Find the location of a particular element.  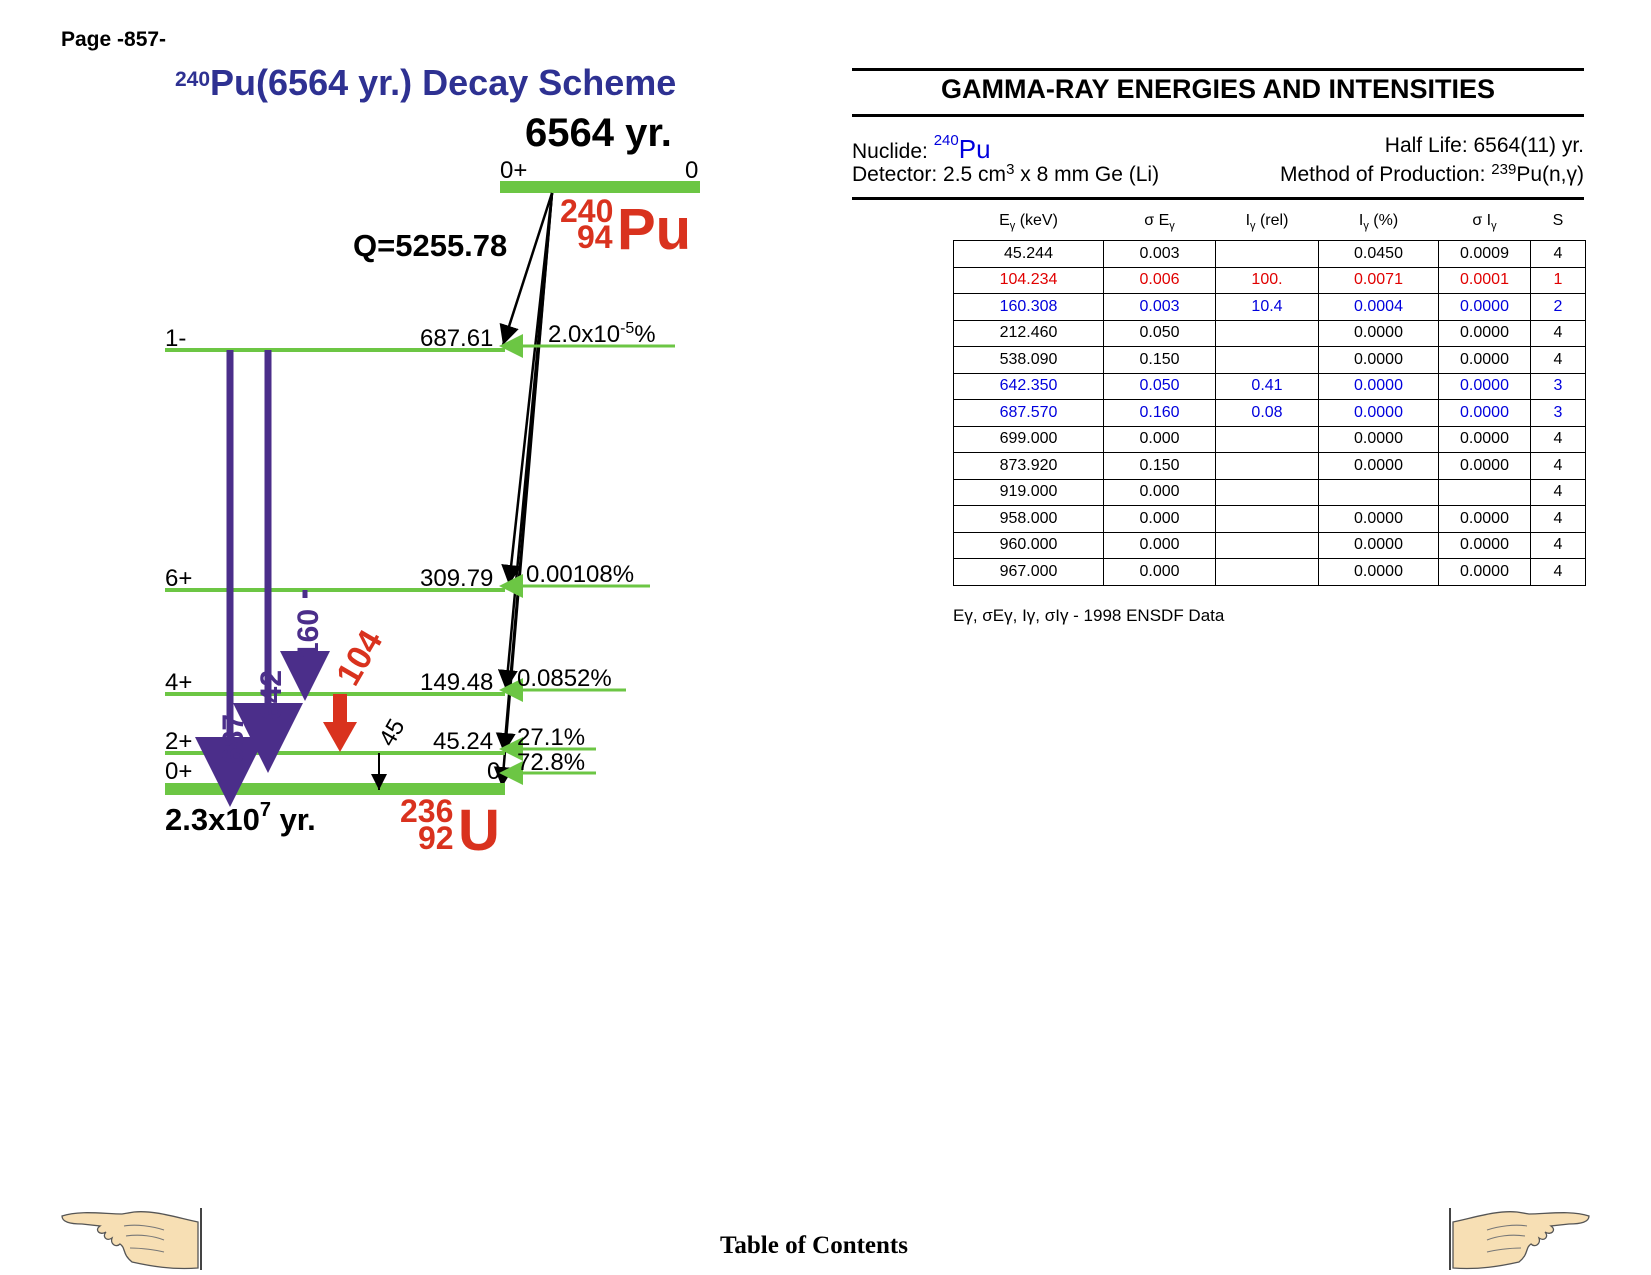

table-header-row: Eγ (keV) σ Eγ Iγ (rel) Iγ (%) σ Iγ S is located at coordinates (1270, 226).